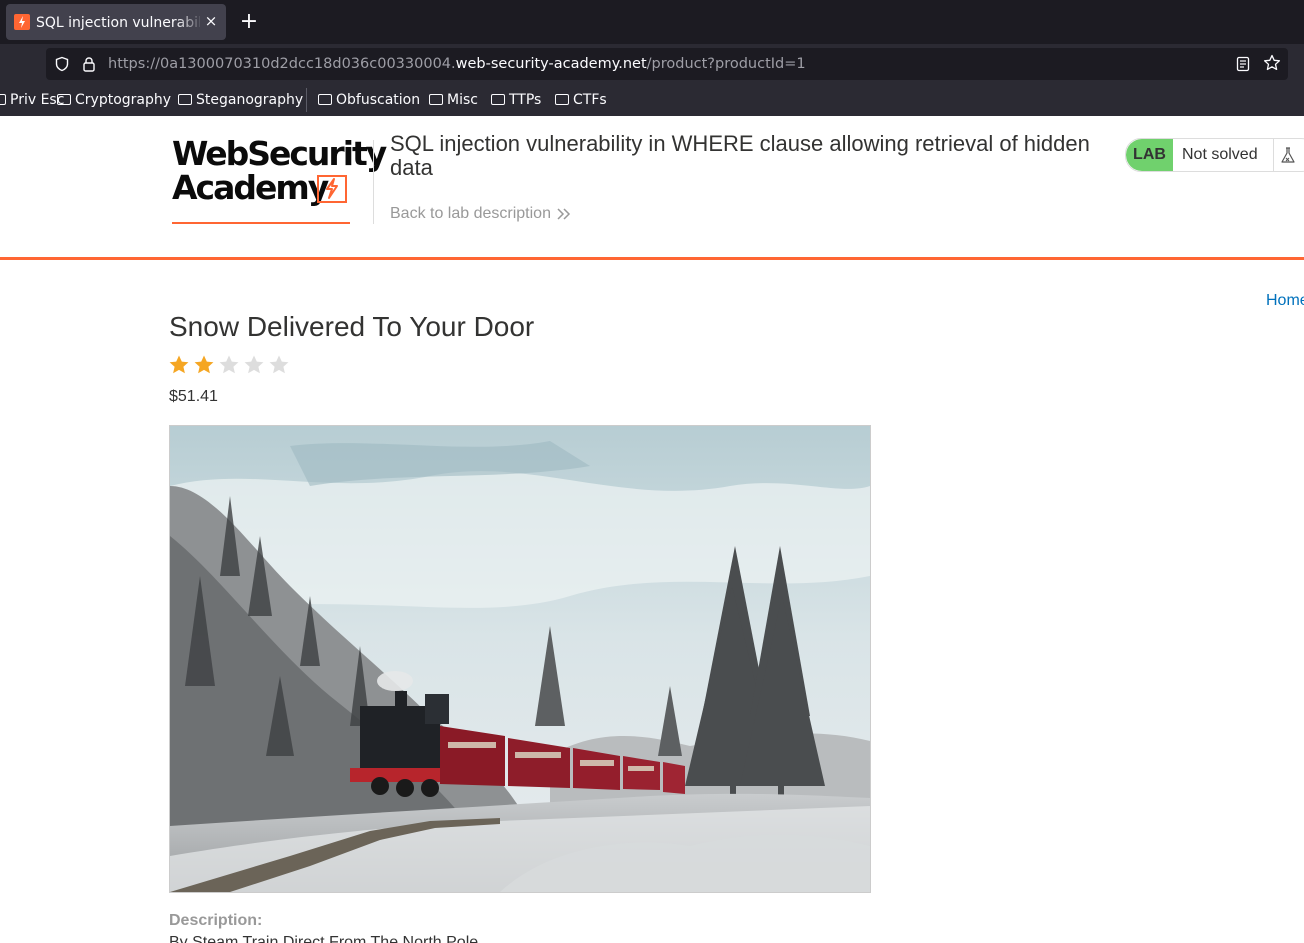 The width and height of the screenshot is (1304, 943). What do you see at coordinates (216, 920) in the screenshot?
I see `description-label: Description:` at bounding box center [216, 920].